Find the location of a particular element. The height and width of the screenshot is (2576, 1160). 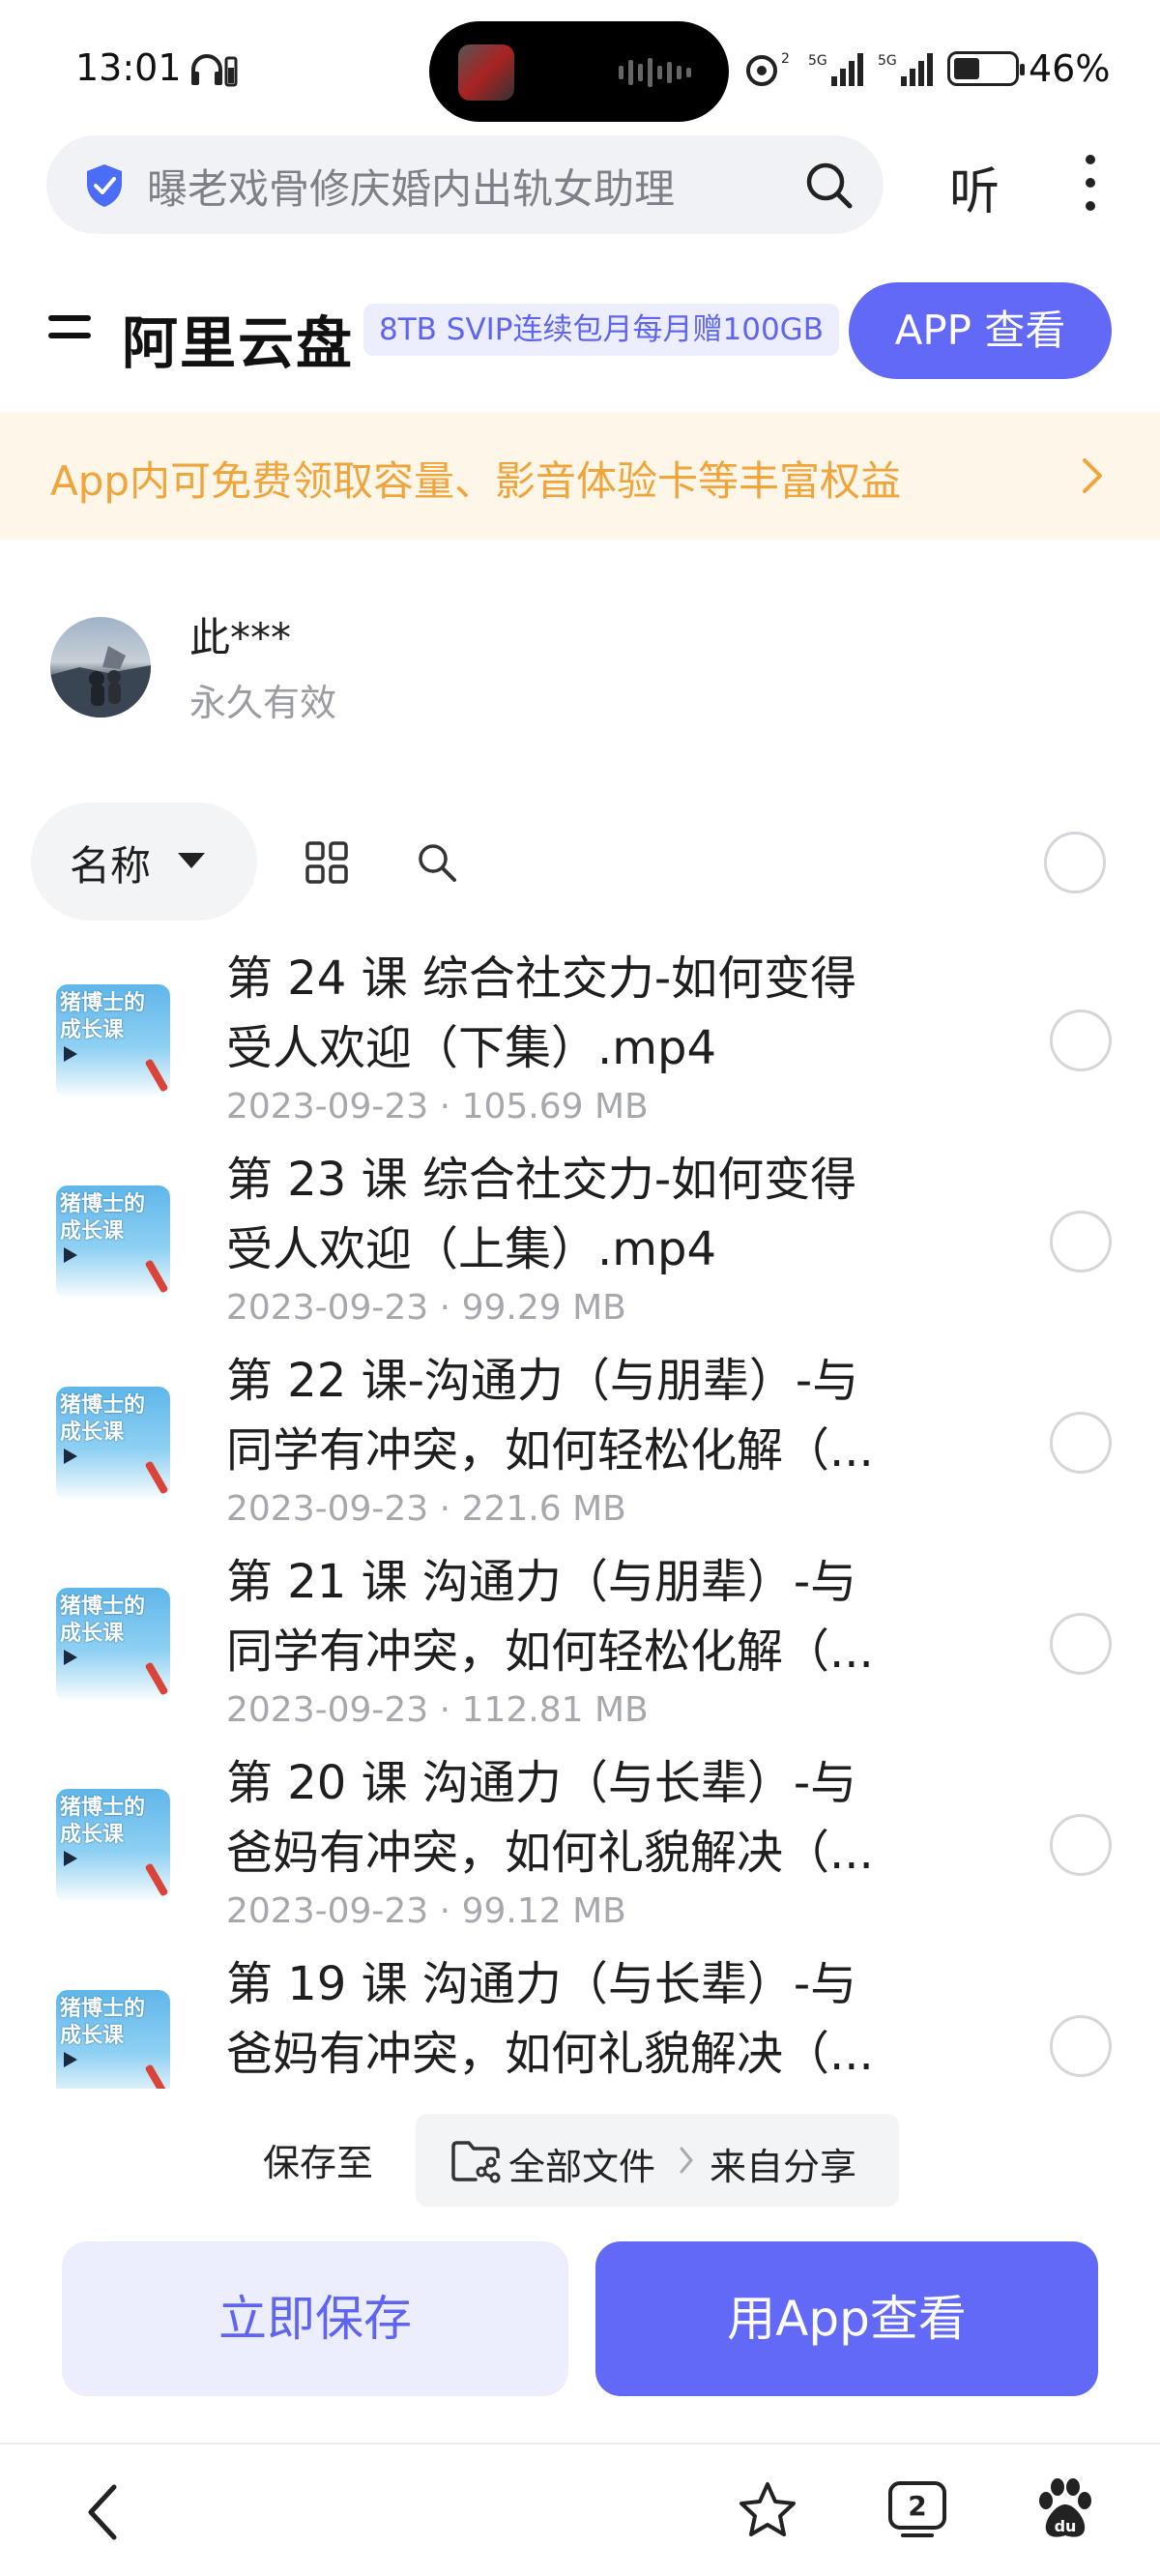

file-meta: 2023-09-23 · 99.12 MB is located at coordinates (426, 1911).